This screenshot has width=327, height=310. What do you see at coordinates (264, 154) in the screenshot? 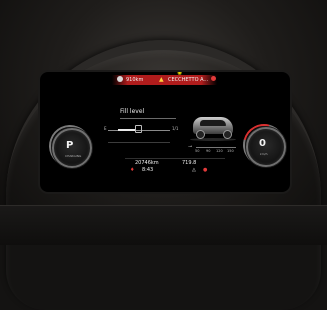
I see `speed-unit: km/h` at bounding box center [264, 154].